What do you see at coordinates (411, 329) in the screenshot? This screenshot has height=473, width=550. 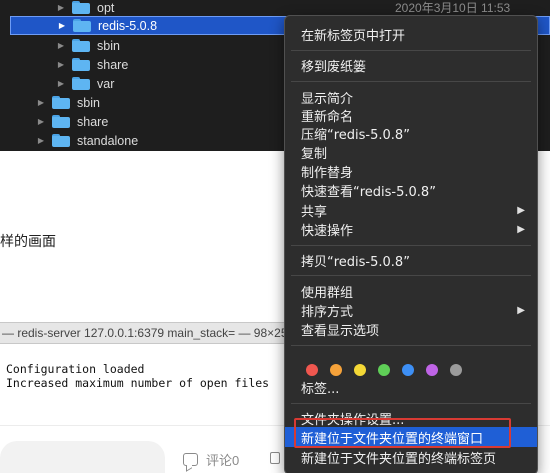 I see `menu-item-view-options: 查看显示选项` at bounding box center [411, 329].